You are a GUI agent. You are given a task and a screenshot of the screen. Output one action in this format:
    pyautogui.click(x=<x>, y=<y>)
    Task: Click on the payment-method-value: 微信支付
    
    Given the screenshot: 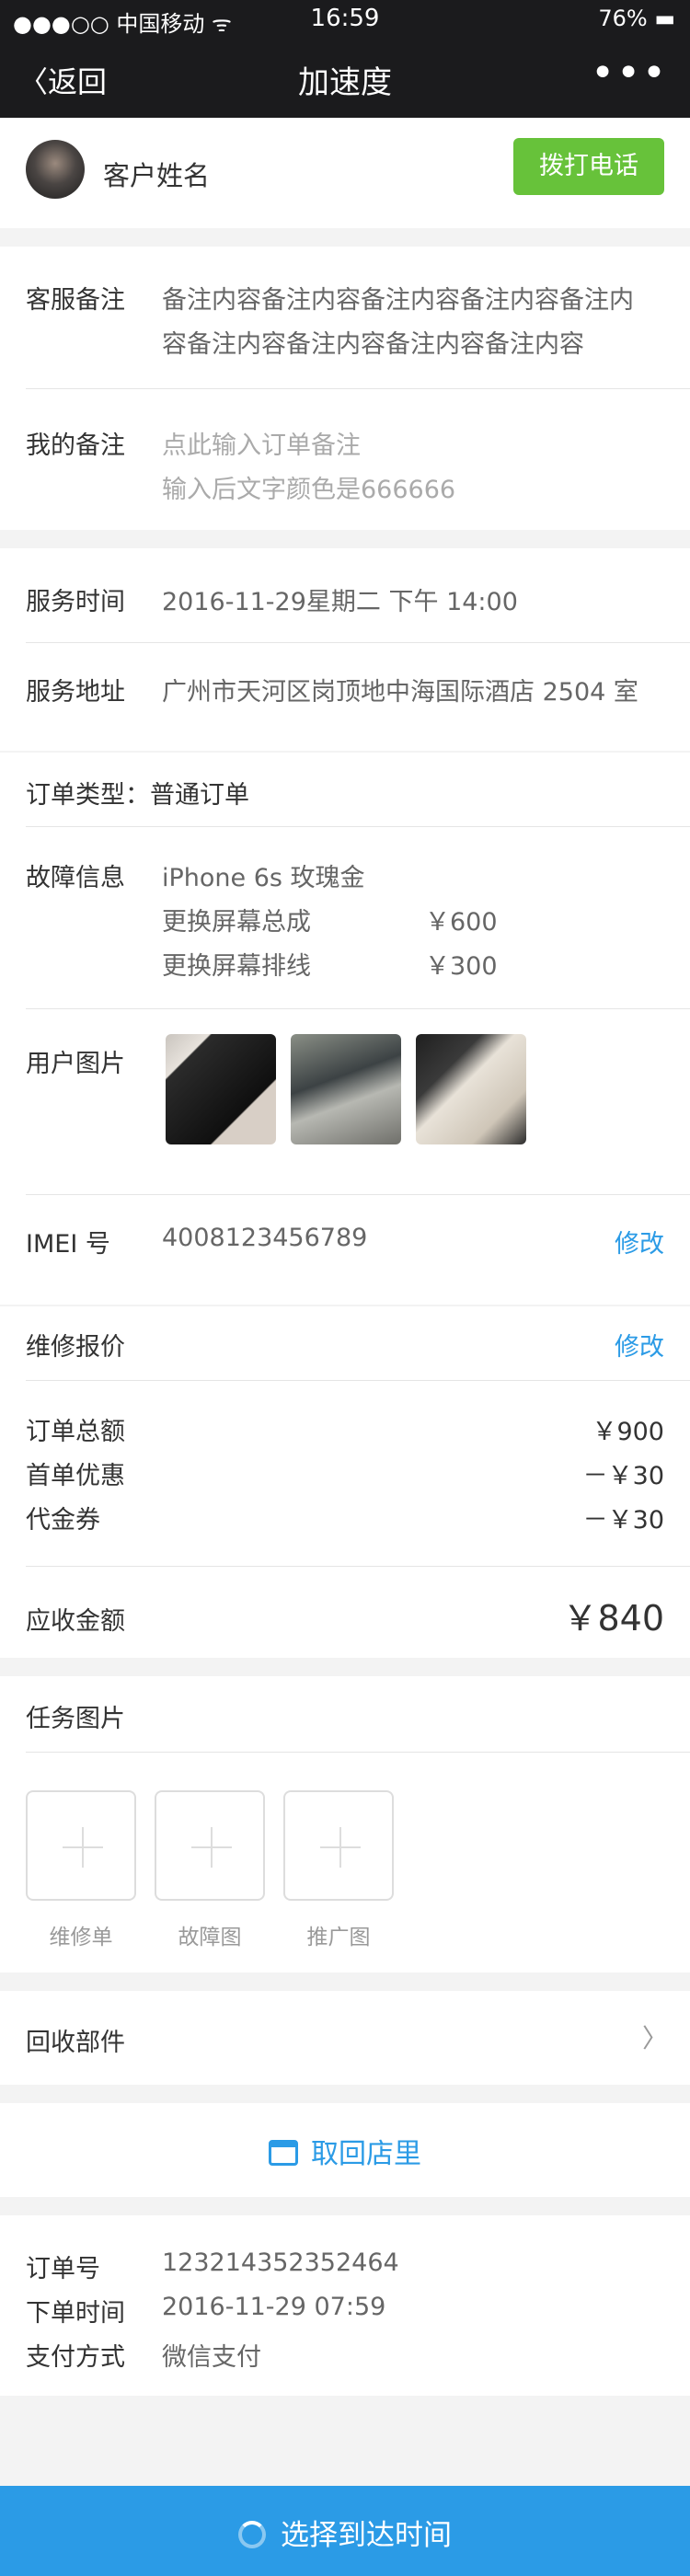 What is the action you would take?
    pyautogui.click(x=211, y=2357)
    